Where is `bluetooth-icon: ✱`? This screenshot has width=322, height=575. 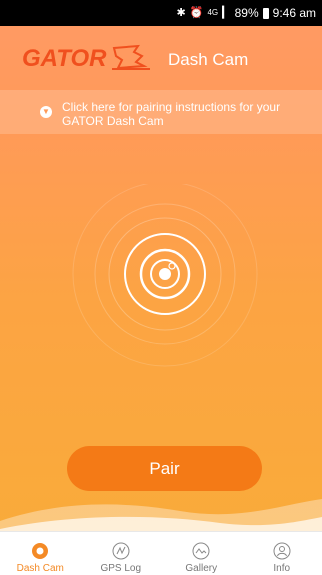
bluetooth-icon: ✱ is located at coordinates (181, 12).